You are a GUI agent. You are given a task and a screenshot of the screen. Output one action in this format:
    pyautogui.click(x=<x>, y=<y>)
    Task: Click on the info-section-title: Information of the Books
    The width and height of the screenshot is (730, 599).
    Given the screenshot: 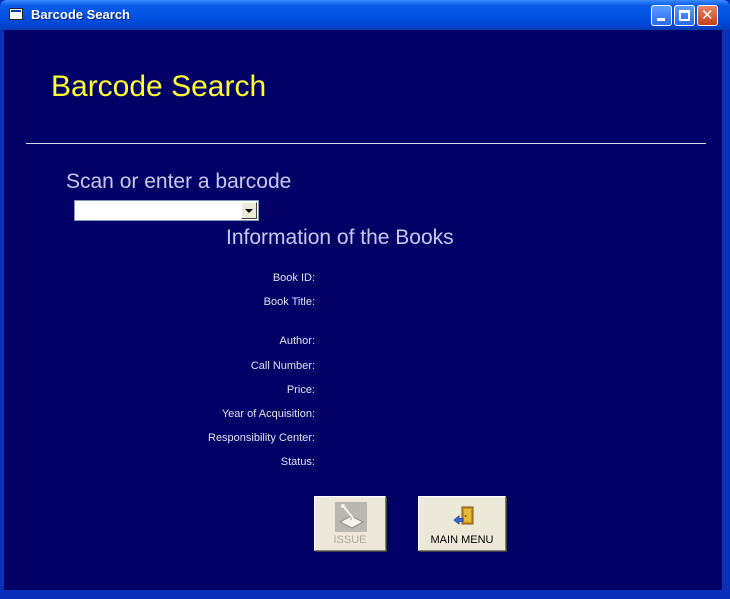 What is the action you would take?
    pyautogui.click(x=340, y=237)
    